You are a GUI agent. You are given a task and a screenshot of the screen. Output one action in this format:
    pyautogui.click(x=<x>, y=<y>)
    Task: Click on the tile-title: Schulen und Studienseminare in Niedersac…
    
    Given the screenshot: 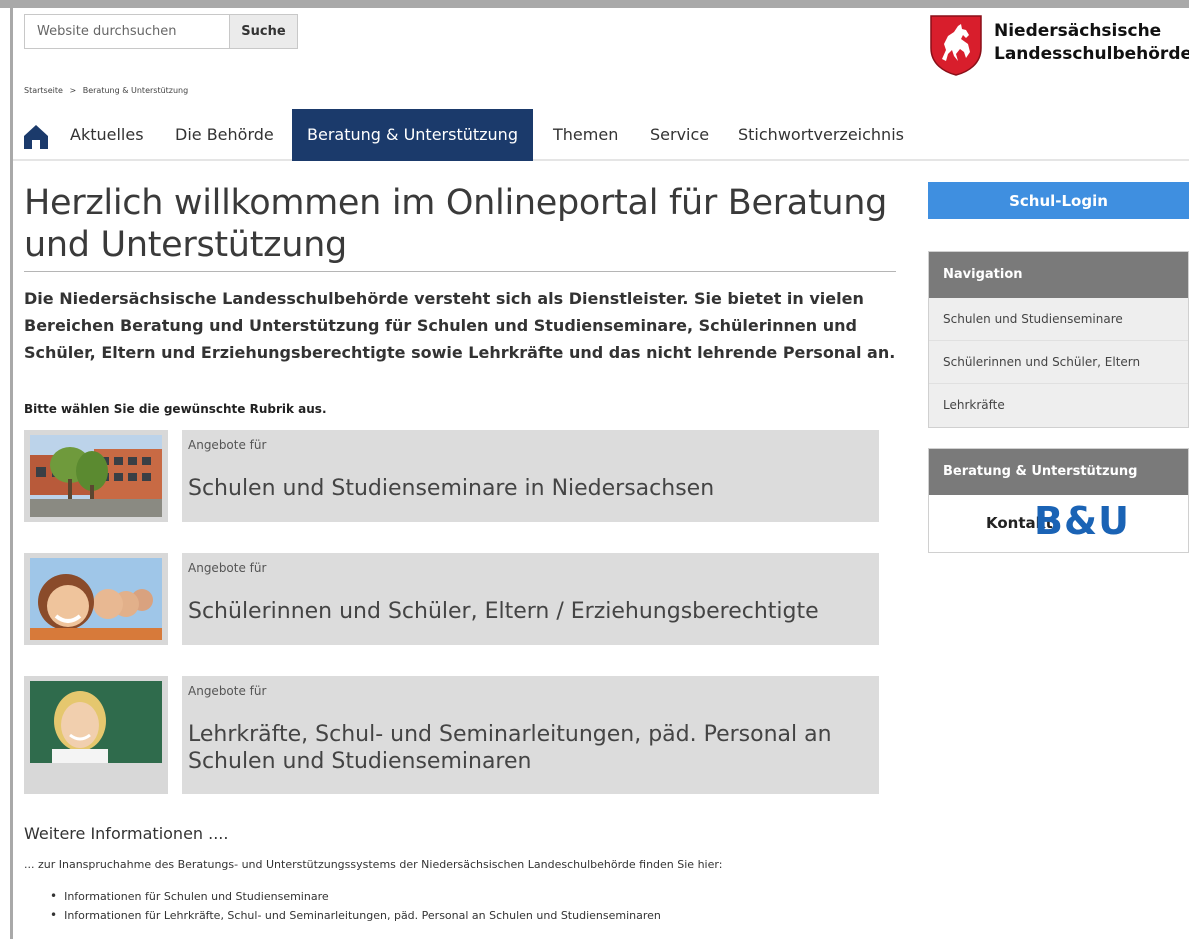 What is the action you would take?
    pyautogui.click(x=528, y=488)
    